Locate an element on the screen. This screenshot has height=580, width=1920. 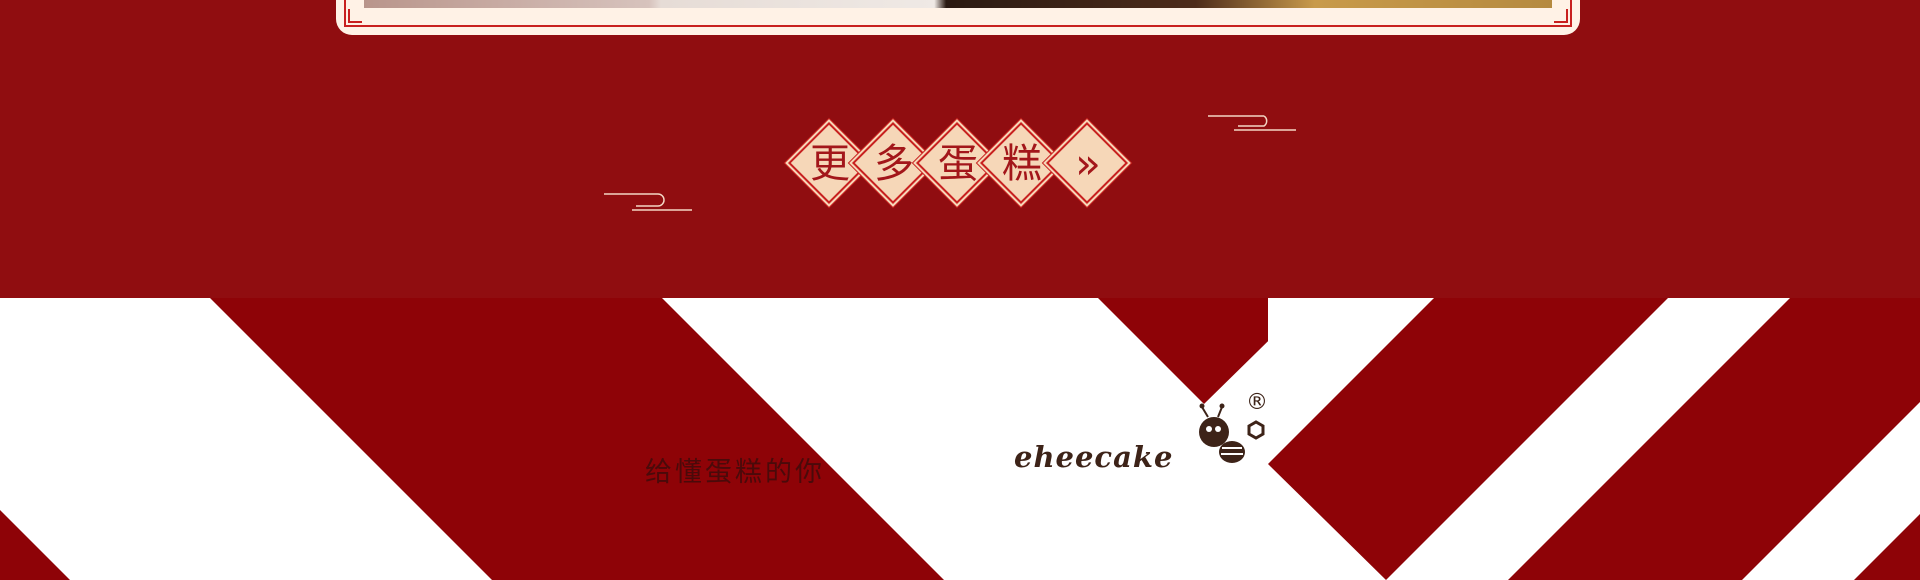
footer-tagline: 给懂蛋糕的你 is located at coordinates (735, 472).